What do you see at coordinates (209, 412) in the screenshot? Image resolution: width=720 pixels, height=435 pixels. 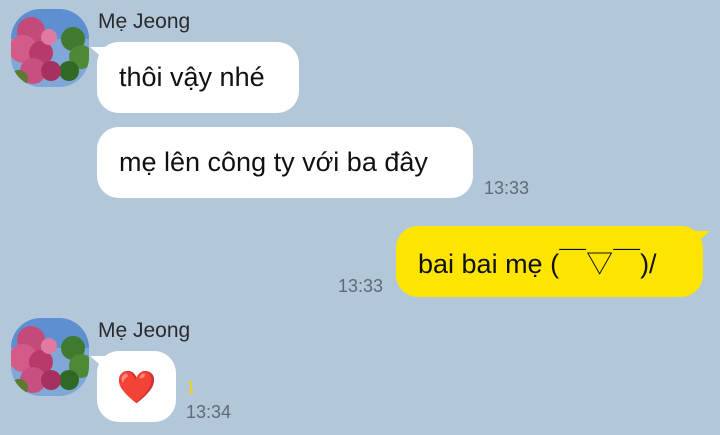 I see `message-time: 13:34` at bounding box center [209, 412].